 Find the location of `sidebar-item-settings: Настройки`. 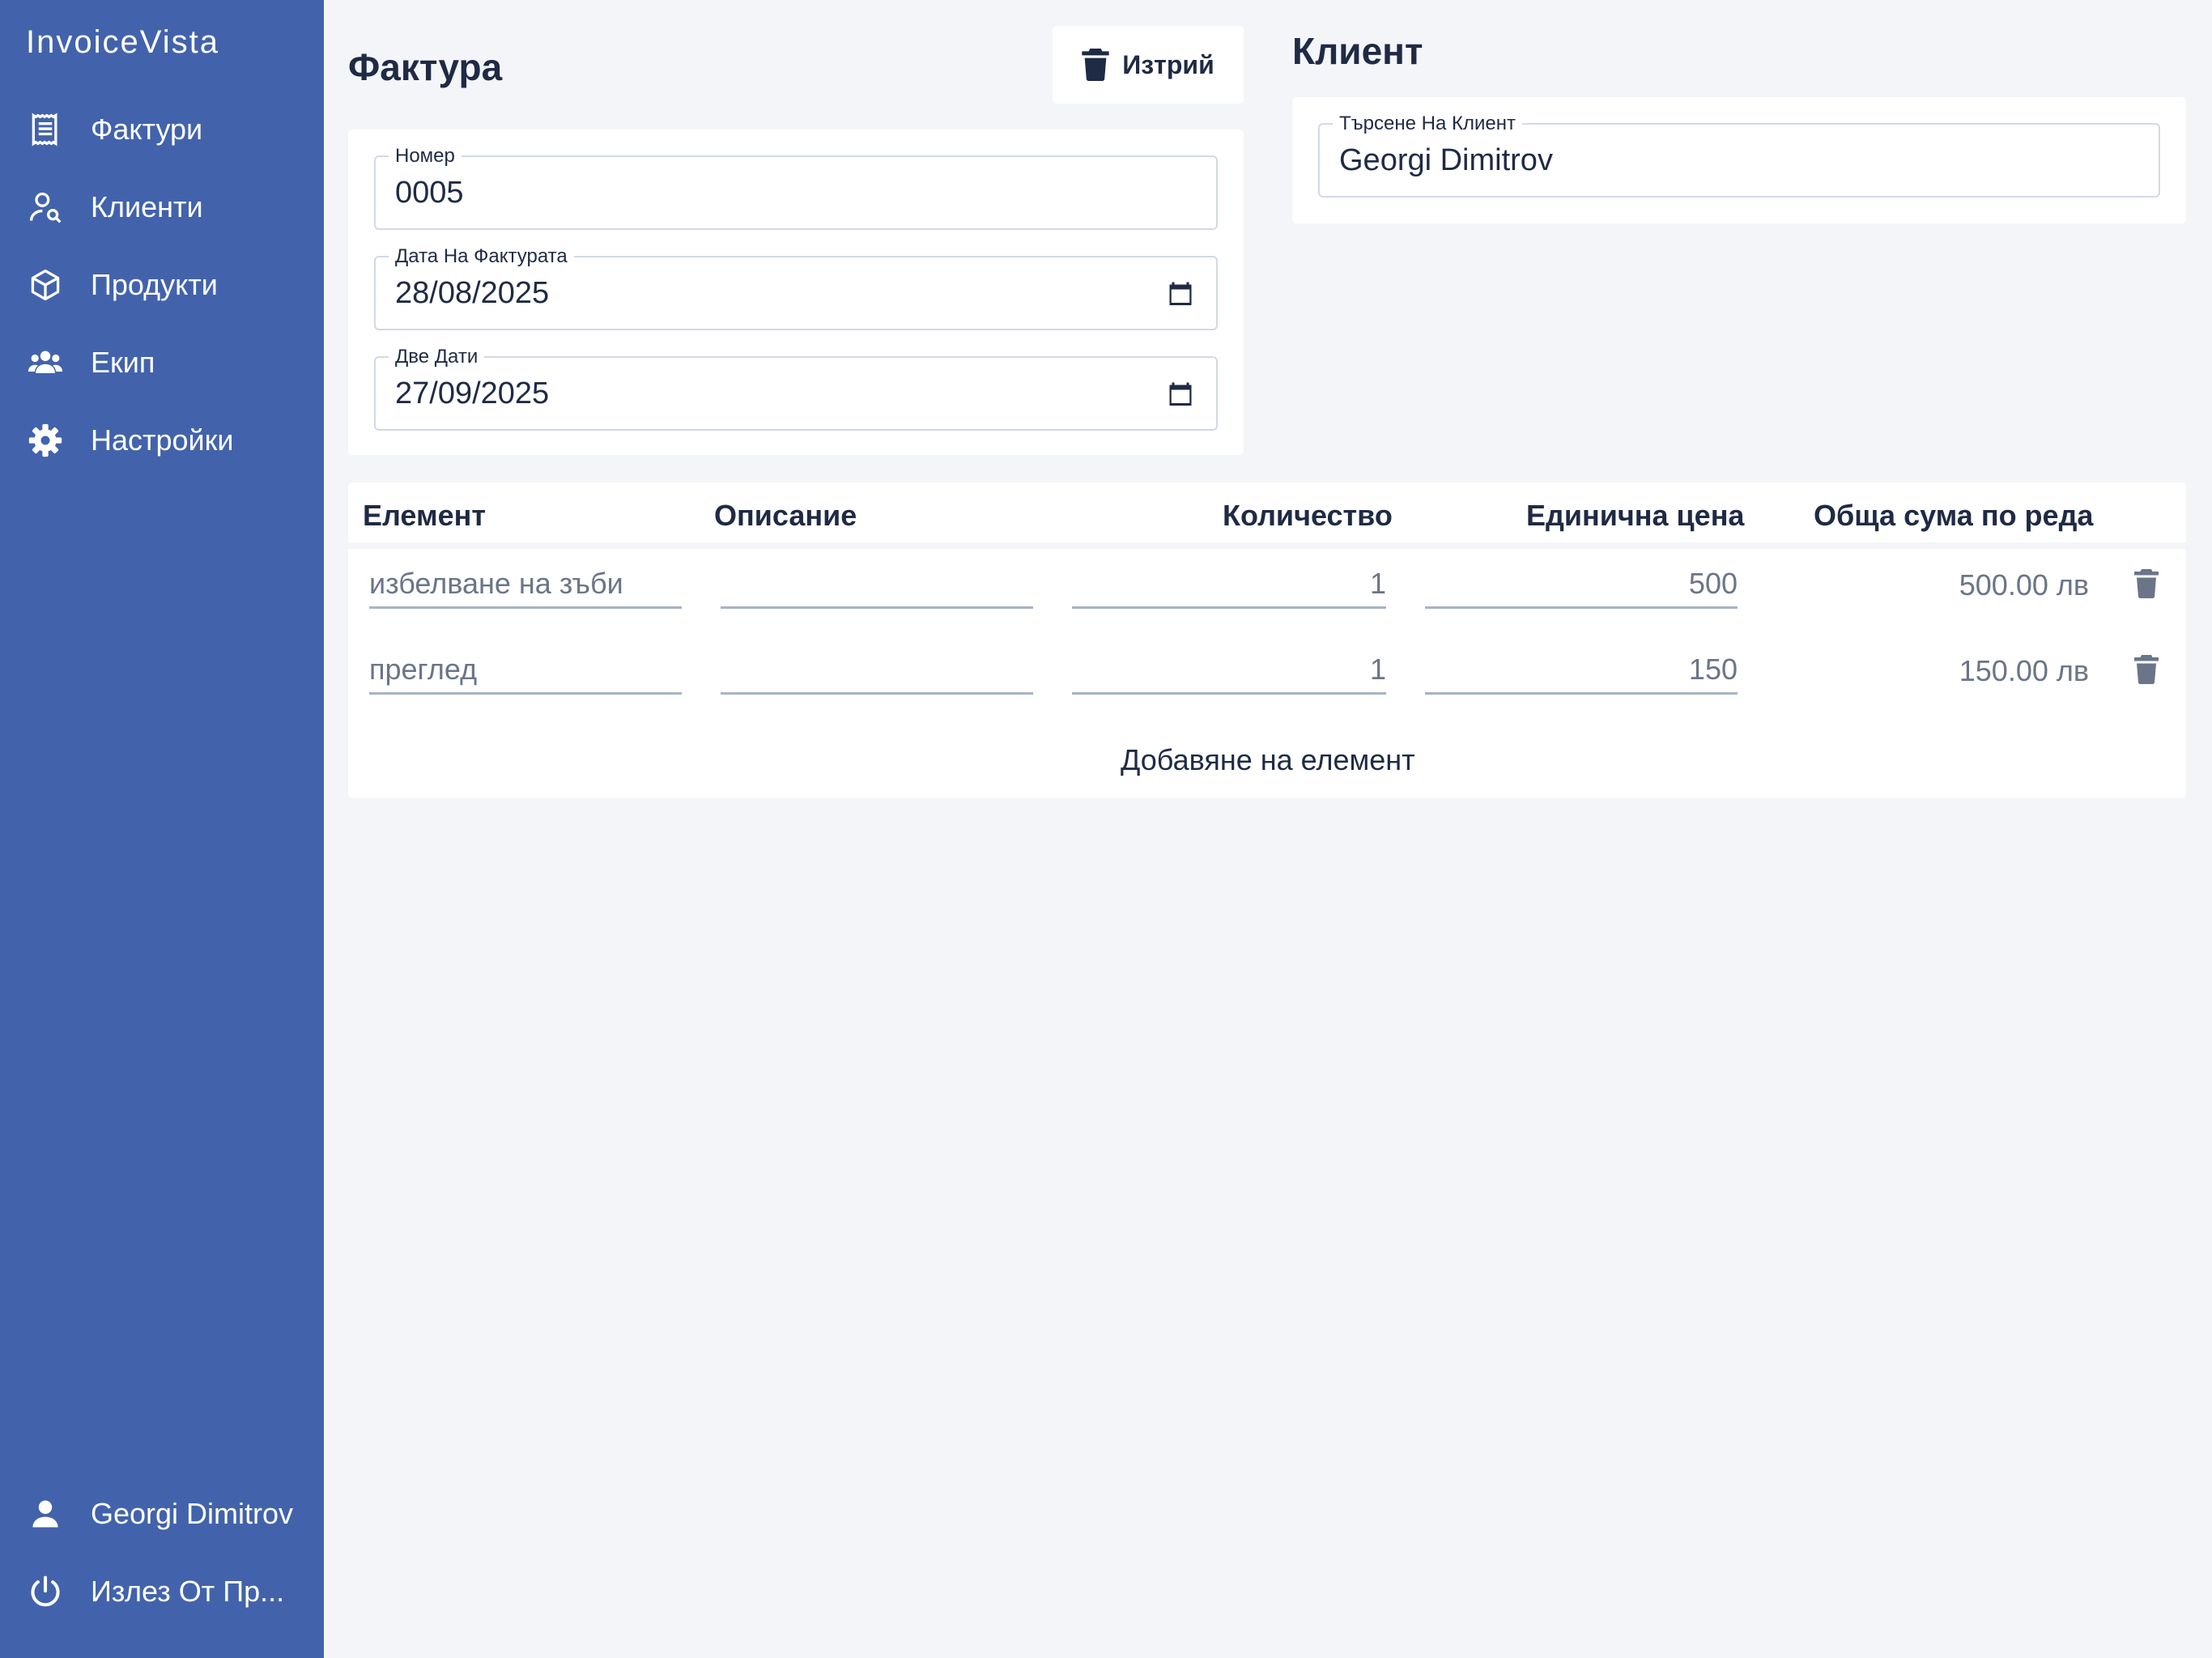

sidebar-item-settings: Настройки is located at coordinates (162, 440).